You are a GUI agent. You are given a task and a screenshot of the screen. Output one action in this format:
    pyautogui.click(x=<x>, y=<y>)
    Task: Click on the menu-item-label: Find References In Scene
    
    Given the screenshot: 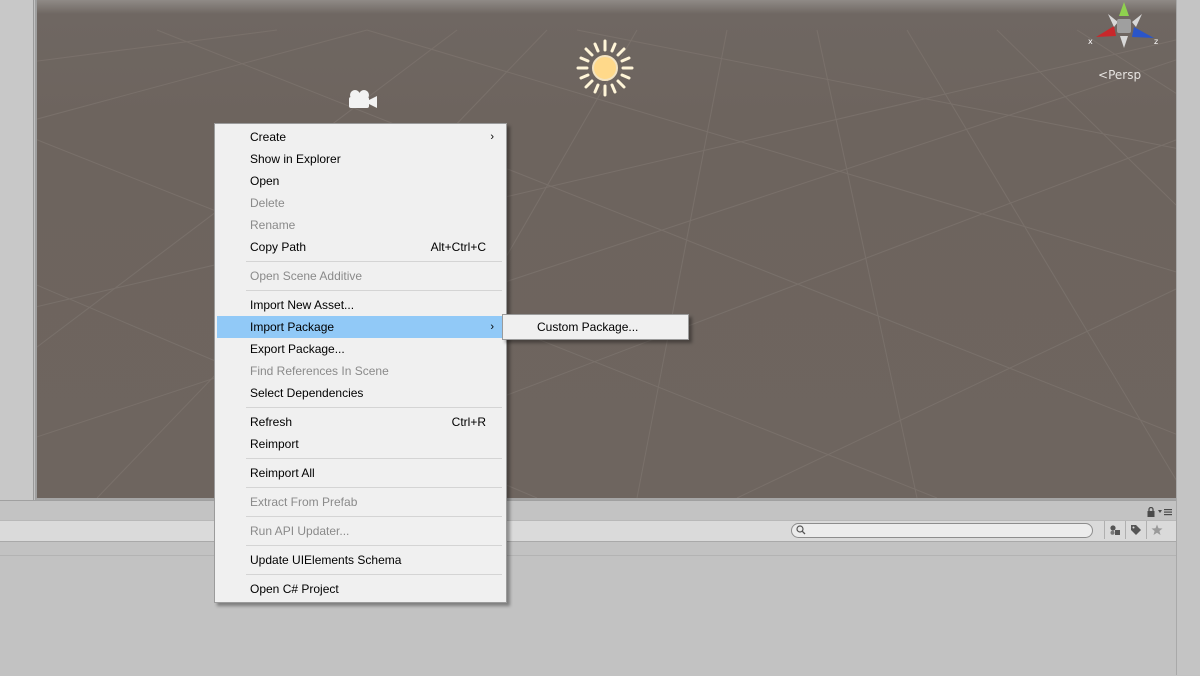 What is the action you would take?
    pyautogui.click(x=319, y=371)
    